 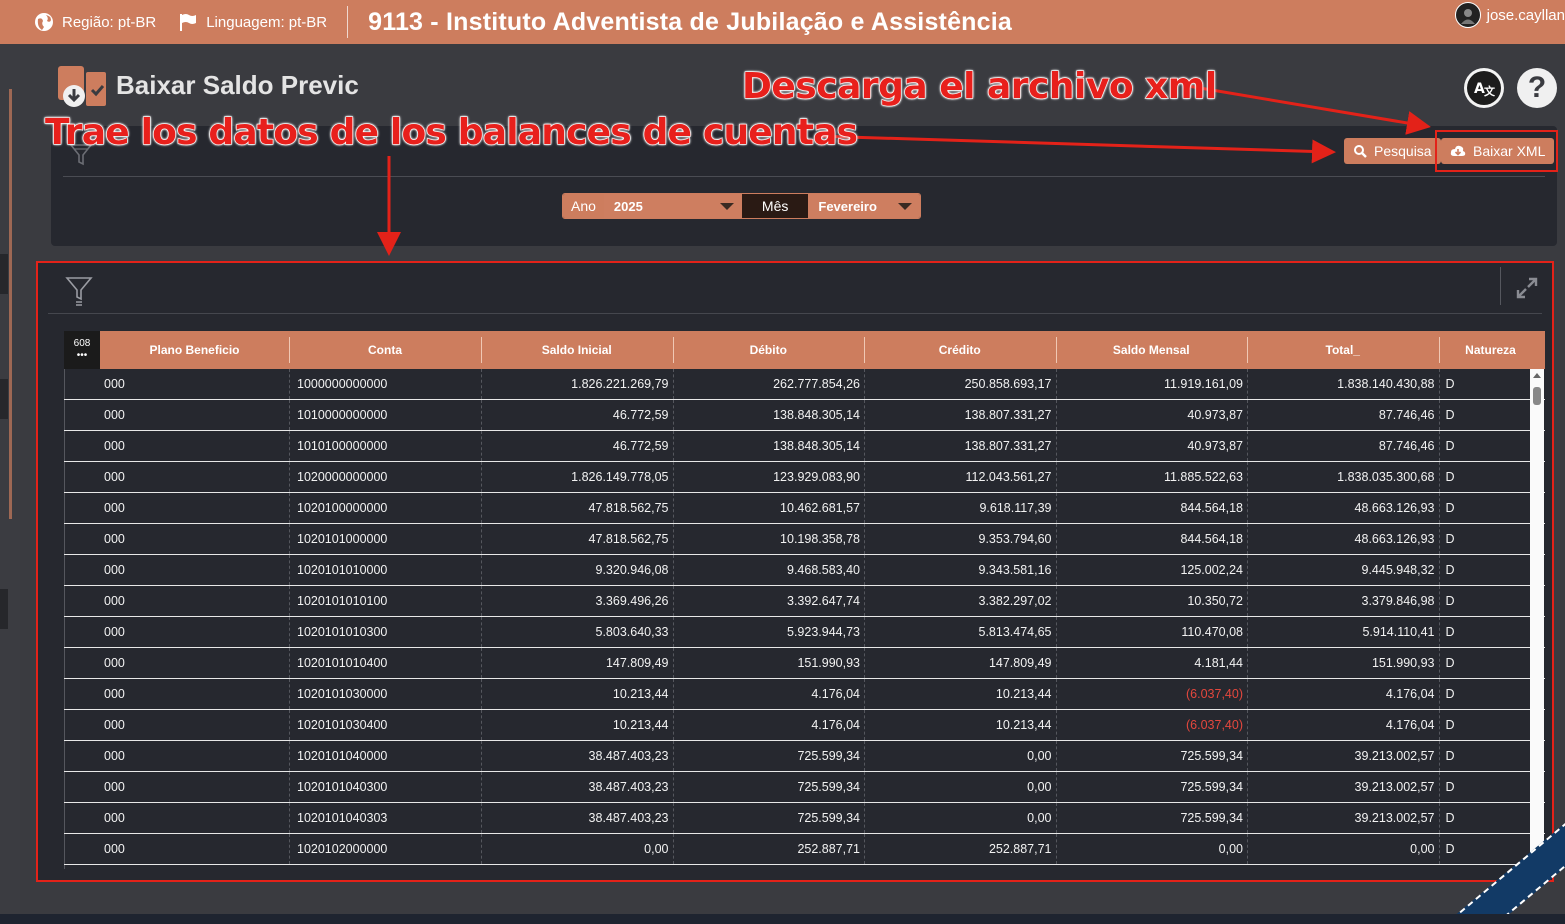 I want to click on page-header: Baixar Saldo Previc, so click(x=207, y=85).